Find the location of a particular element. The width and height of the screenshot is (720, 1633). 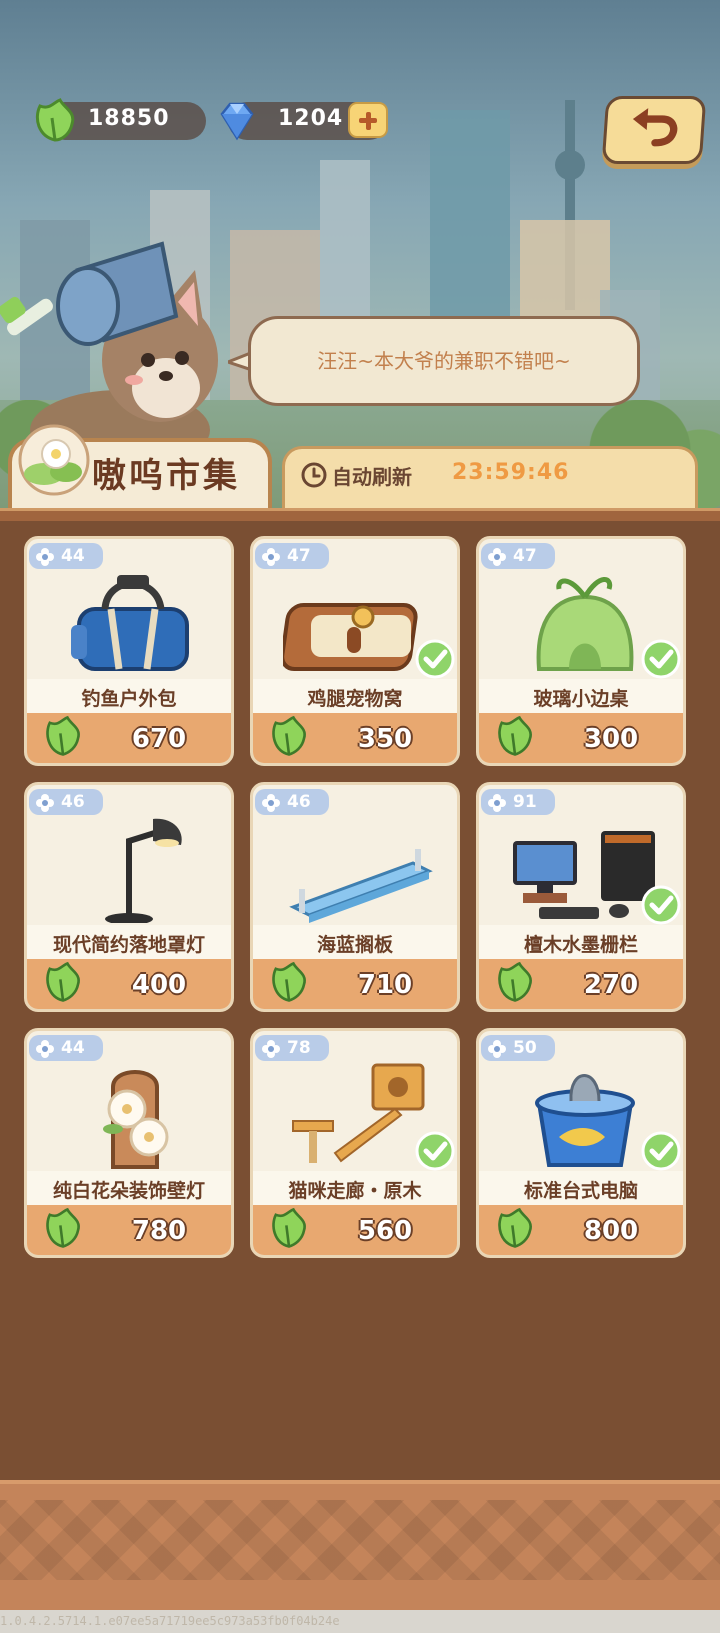

item-price: 710 is located at coordinates (385, 985).